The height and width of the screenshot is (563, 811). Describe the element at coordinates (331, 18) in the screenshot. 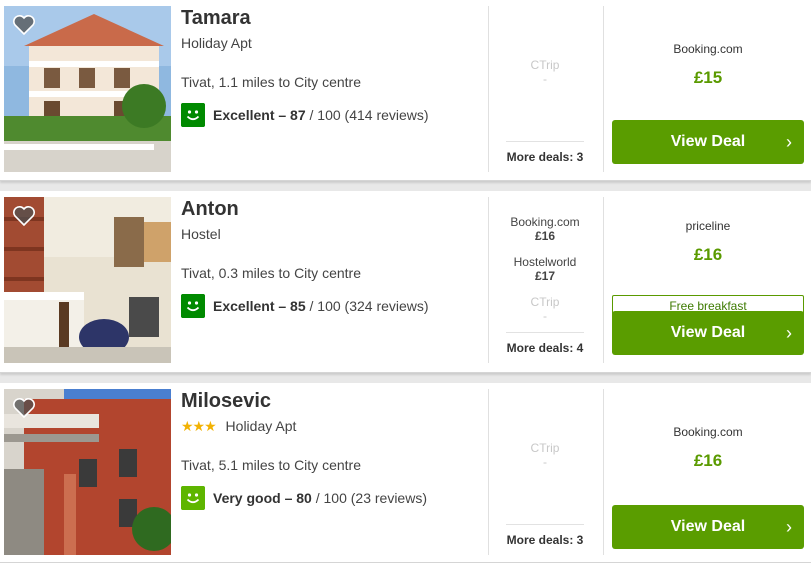

I see `hotel-name: Tamara` at that location.